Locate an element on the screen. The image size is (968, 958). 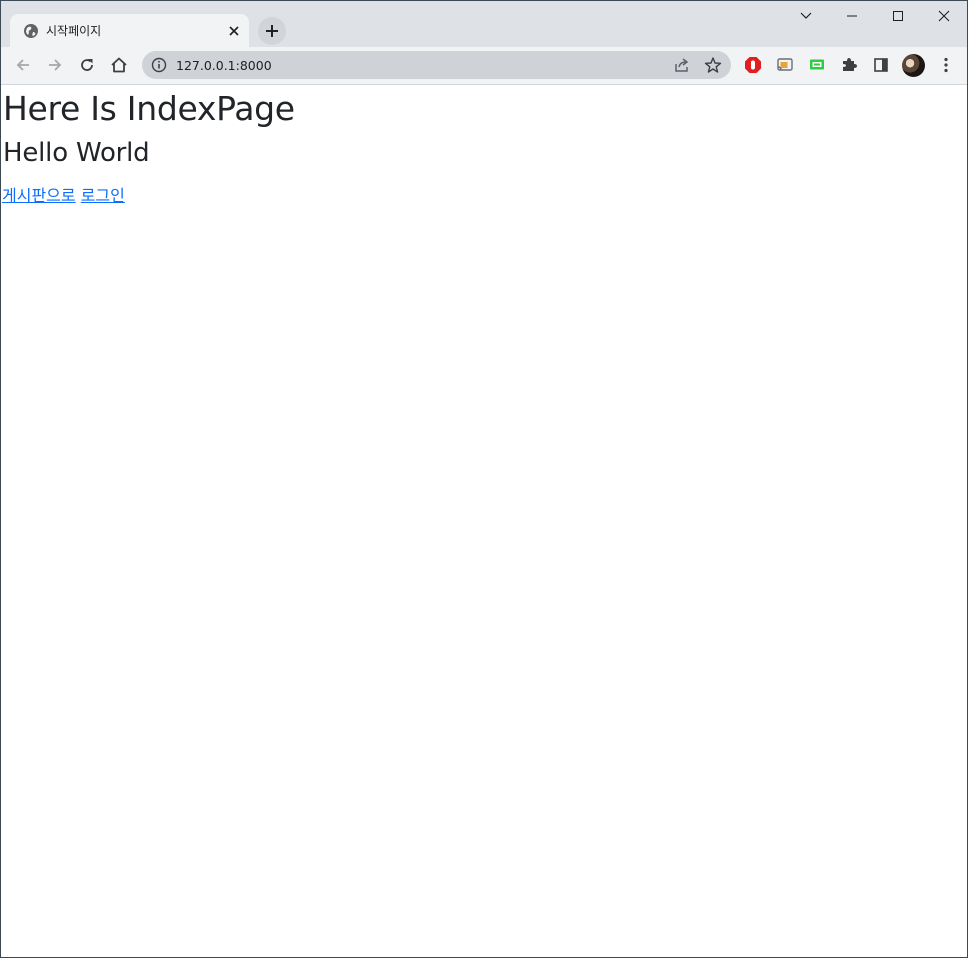
reload-icon is located at coordinates (87, 65).